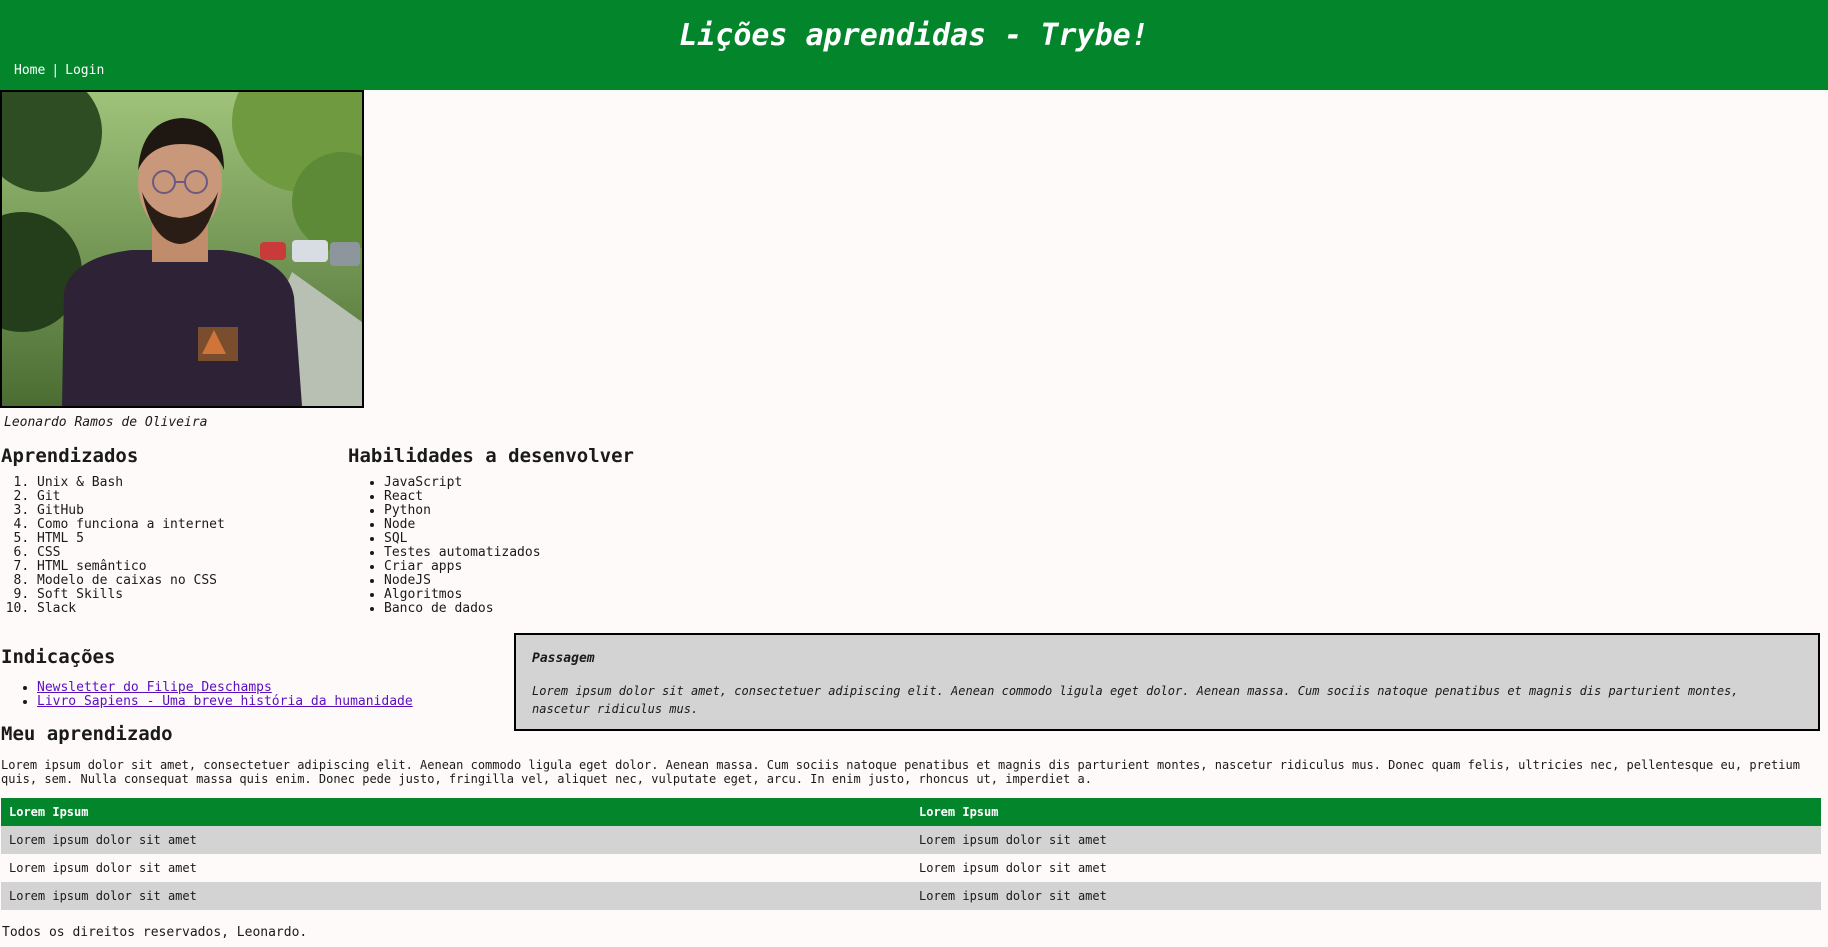 The height and width of the screenshot is (947, 1828). I want to click on list-item: Soft Skills, so click(189, 595).